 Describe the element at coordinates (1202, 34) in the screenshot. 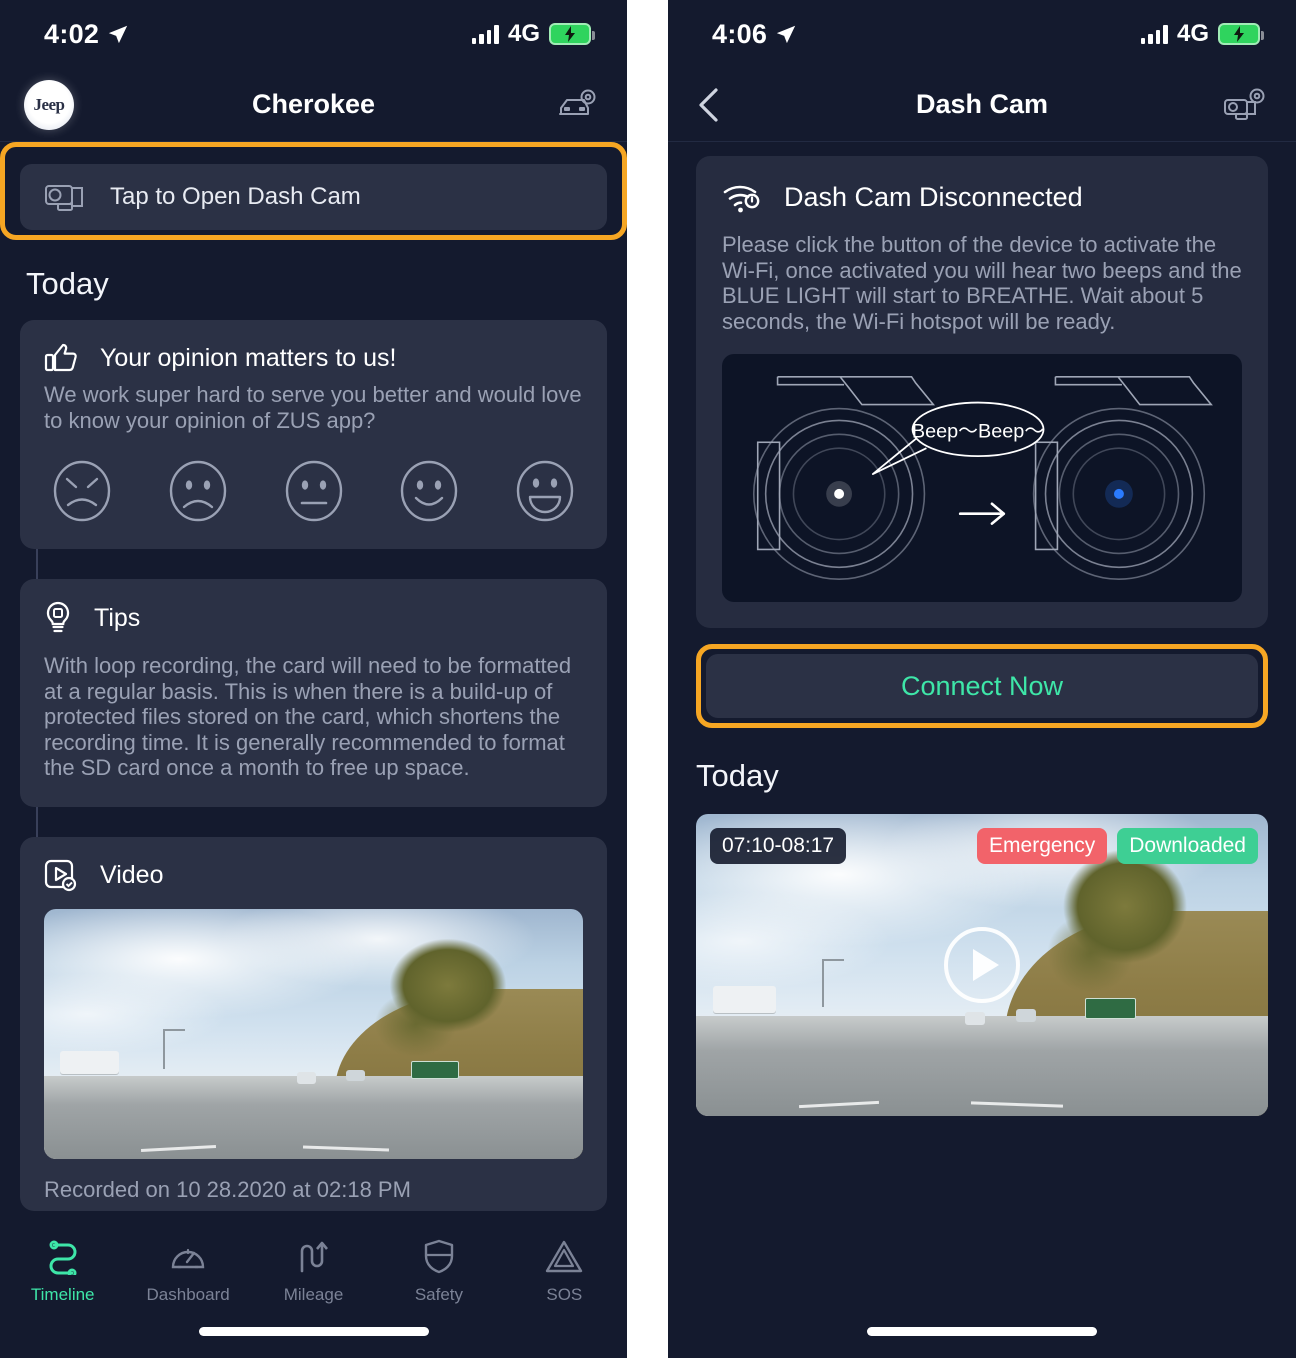

I see `status-bar-right-right-group: 4G` at that location.